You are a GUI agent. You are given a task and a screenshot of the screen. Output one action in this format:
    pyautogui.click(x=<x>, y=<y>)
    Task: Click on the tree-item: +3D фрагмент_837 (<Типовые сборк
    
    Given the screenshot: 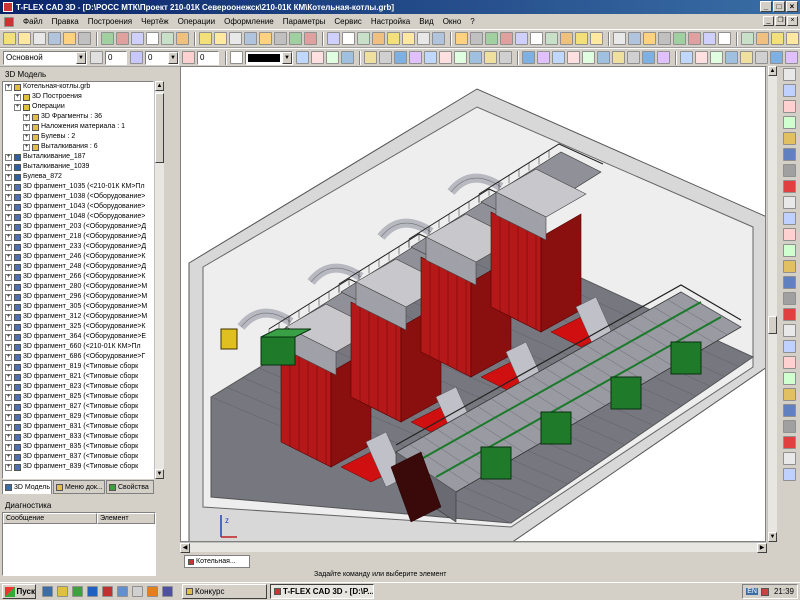 What is the action you would take?
    pyautogui.click(x=78, y=457)
    